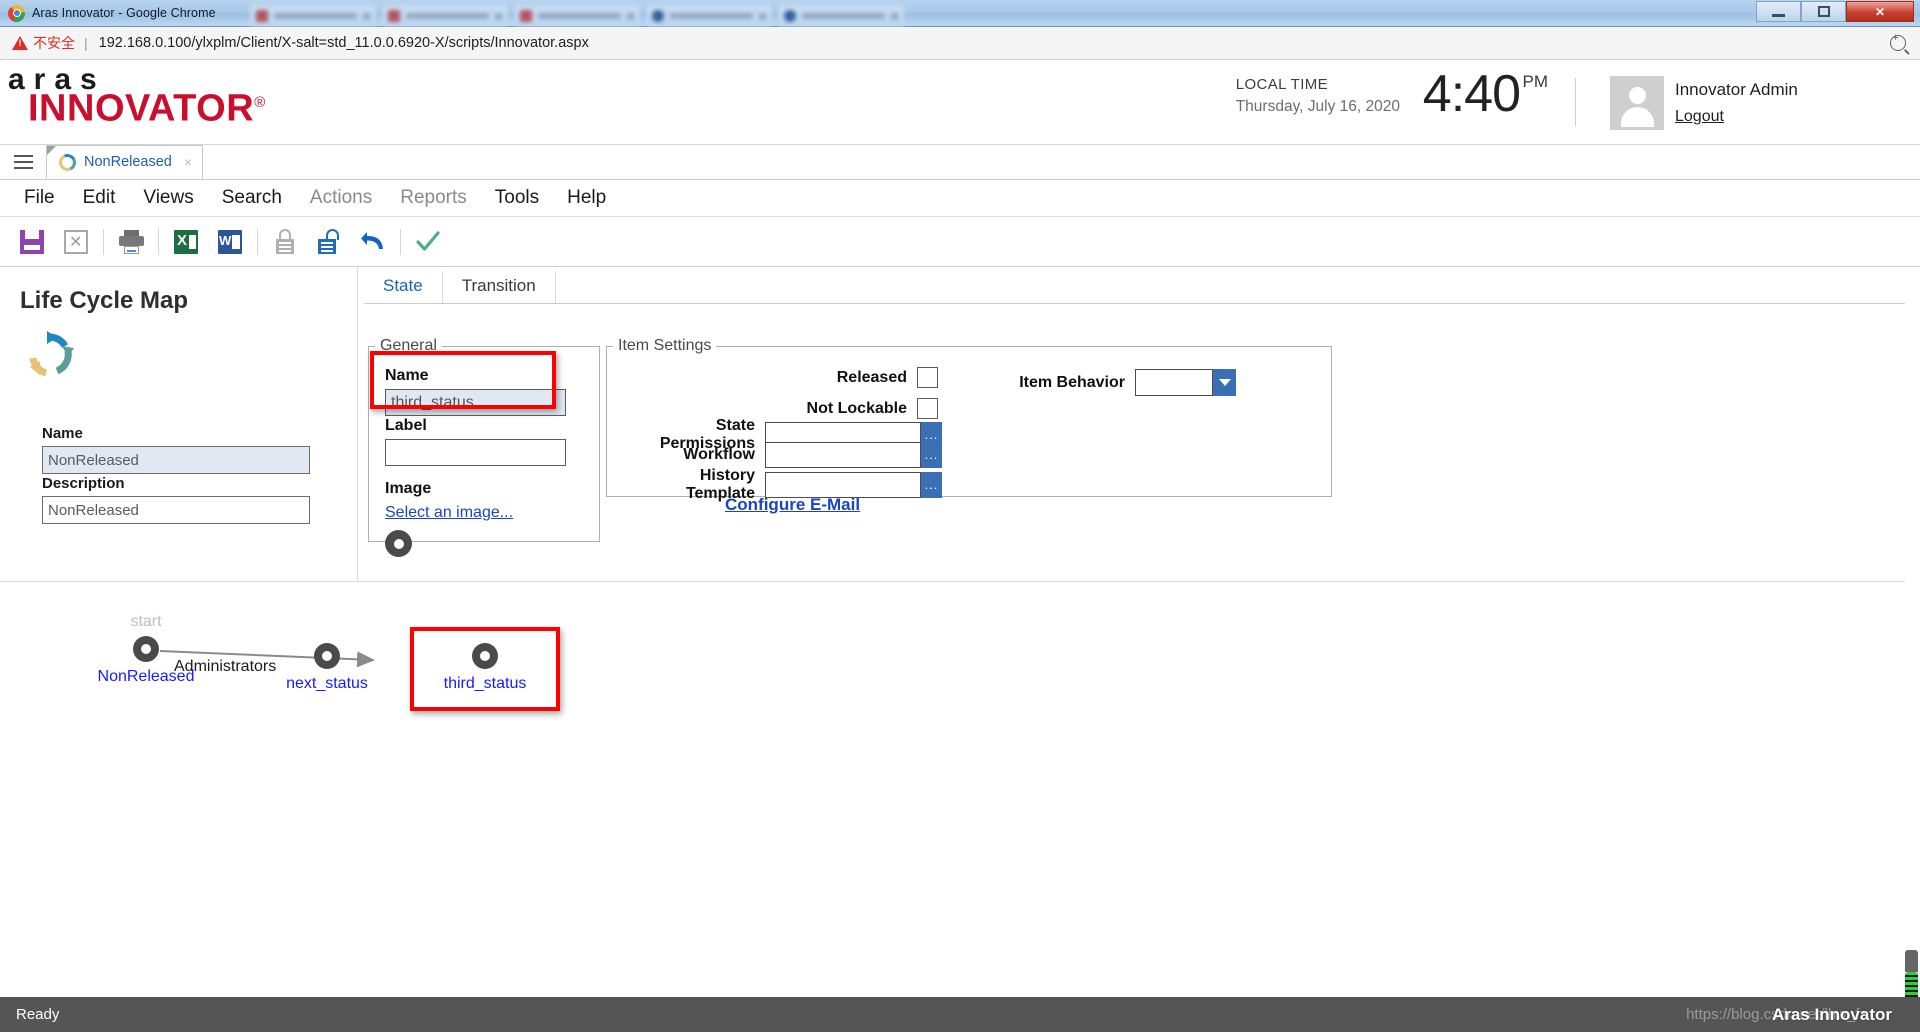 The image size is (1920, 1032). Describe the element at coordinates (1699, 117) in the screenshot. I see `logout-link: Logout` at that location.